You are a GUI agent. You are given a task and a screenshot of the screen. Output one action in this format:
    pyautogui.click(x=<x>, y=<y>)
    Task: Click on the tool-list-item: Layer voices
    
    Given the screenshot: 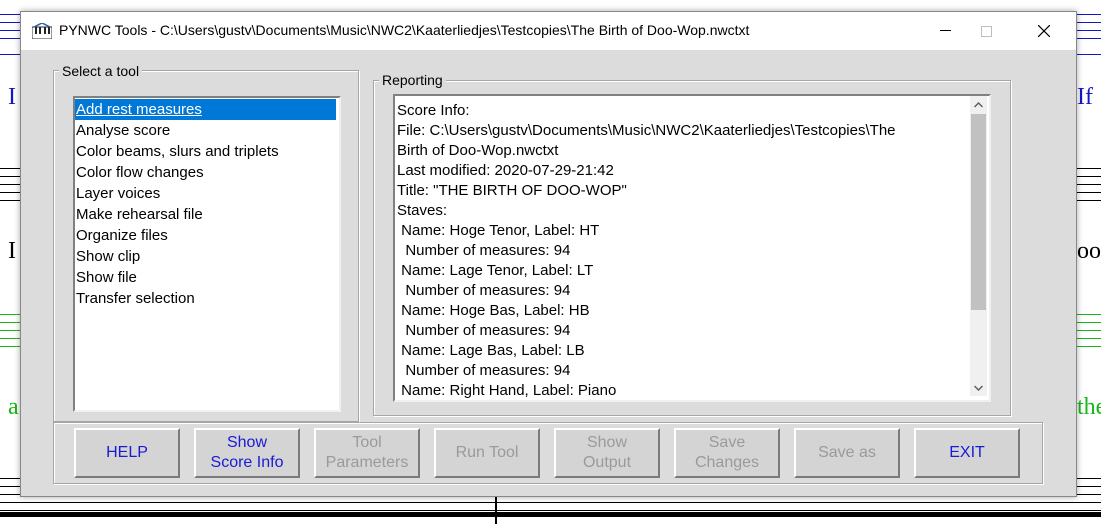 What is the action you would take?
    pyautogui.click(x=117, y=193)
    